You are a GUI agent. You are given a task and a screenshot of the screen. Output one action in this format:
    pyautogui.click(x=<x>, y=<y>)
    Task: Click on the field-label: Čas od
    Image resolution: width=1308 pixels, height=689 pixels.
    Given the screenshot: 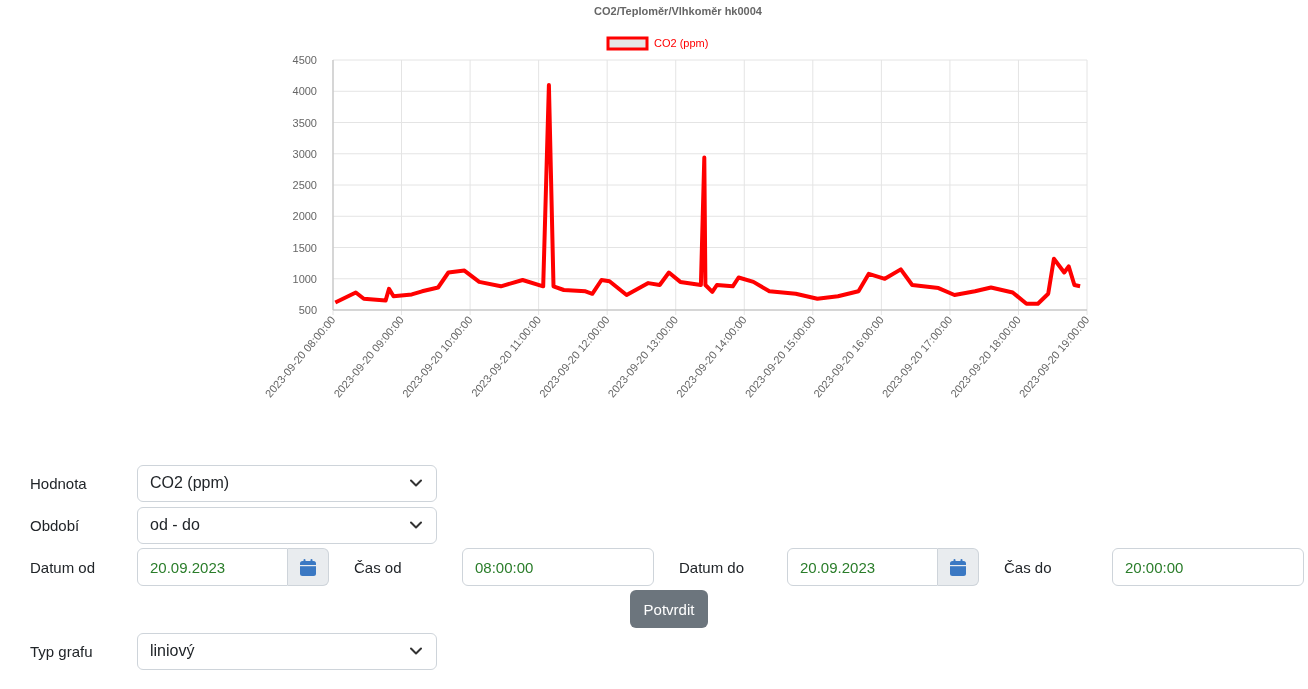 What is the action you would take?
    pyautogui.click(x=378, y=567)
    